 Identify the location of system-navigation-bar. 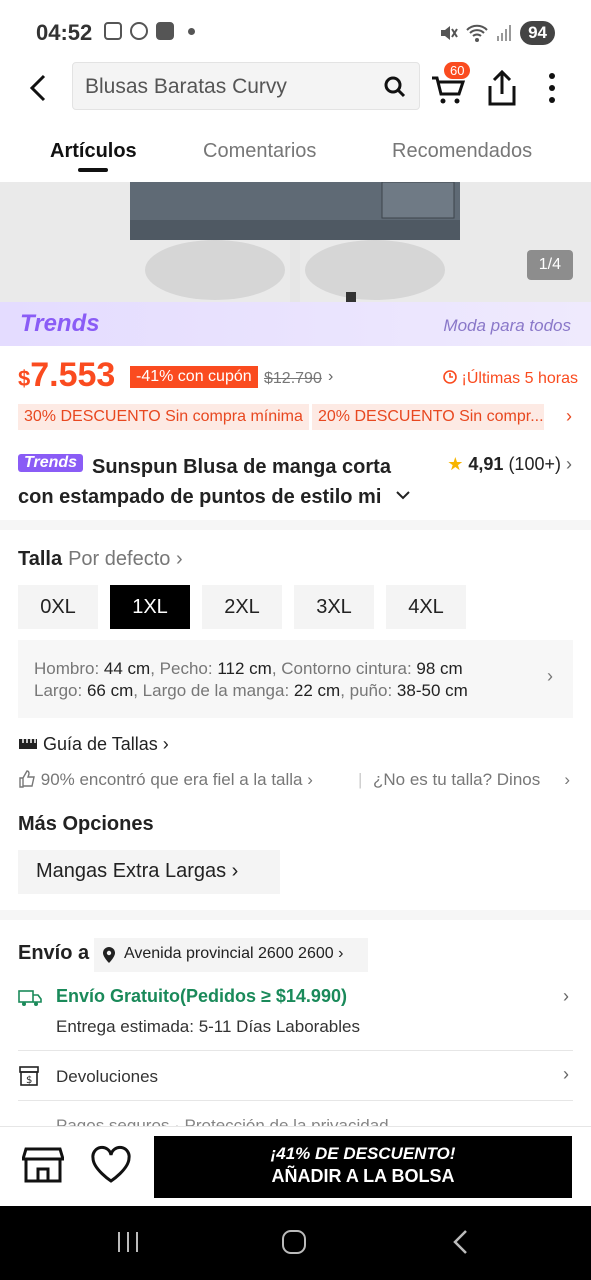
(295, 1243).